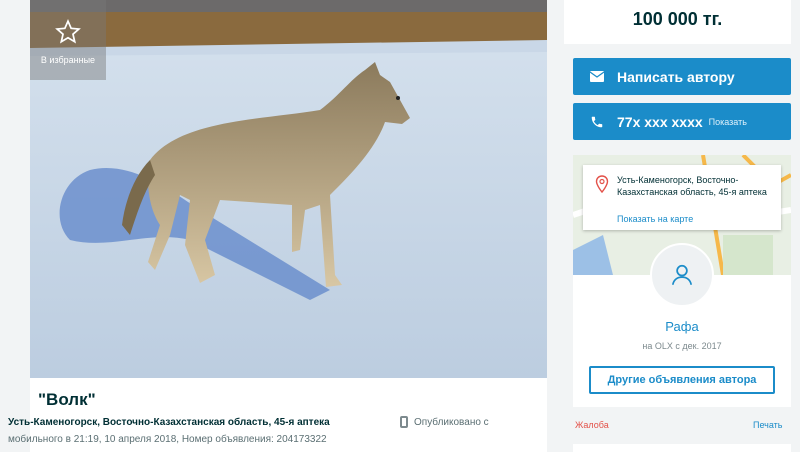 This screenshot has height=452, width=800. I want to click on phone-show-link: Показать, so click(728, 122).